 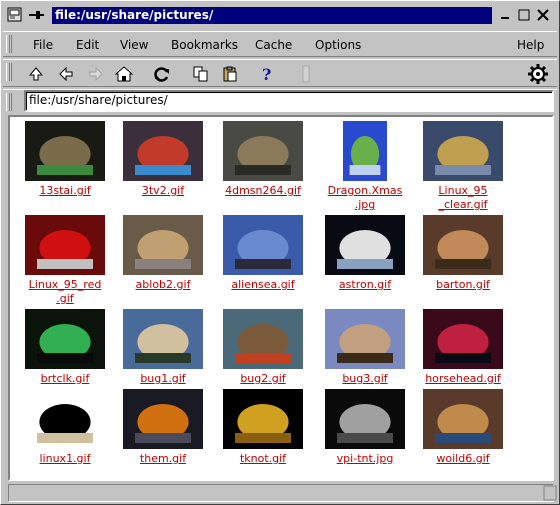 I want to click on toolbar: ?, so click(x=280, y=73).